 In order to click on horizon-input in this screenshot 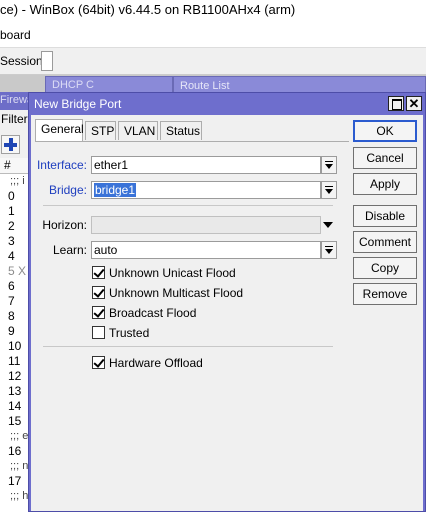, I will do `click(206, 225)`.